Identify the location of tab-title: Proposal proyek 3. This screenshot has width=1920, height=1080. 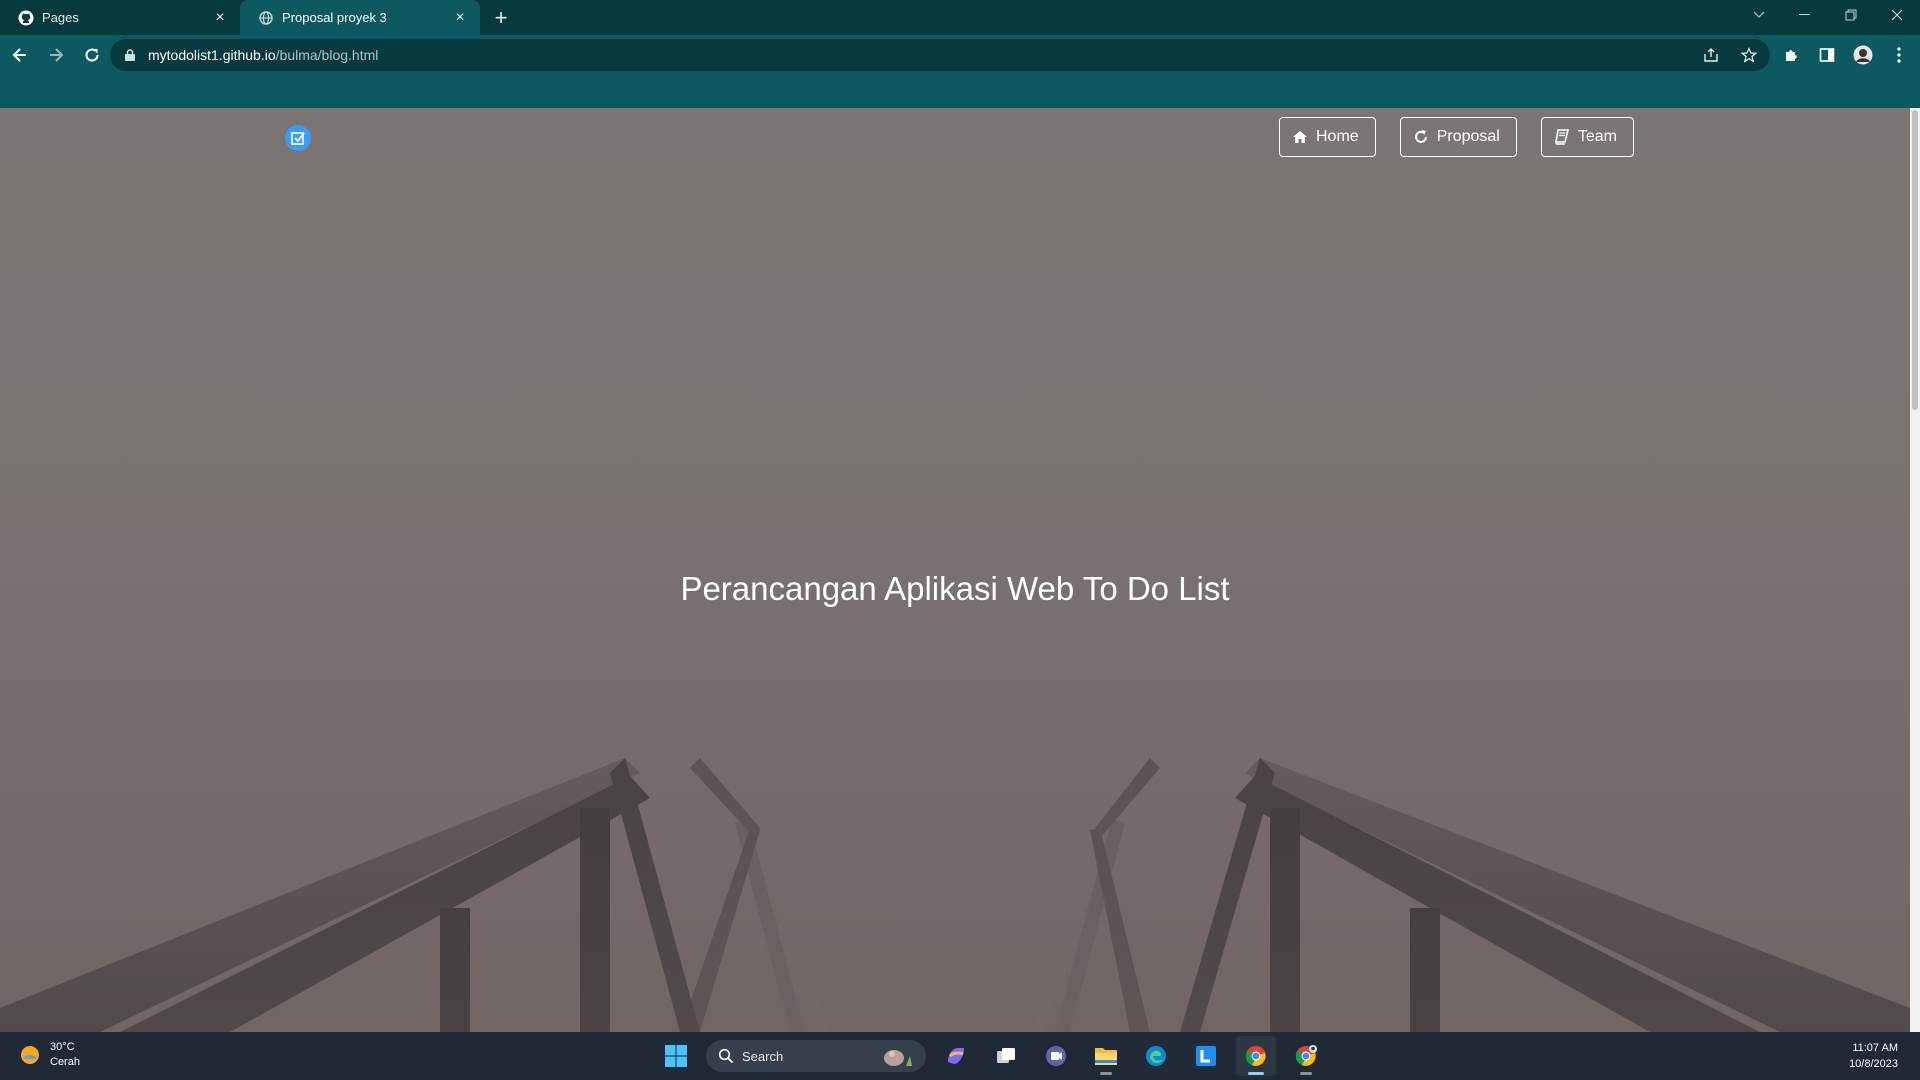
(334, 17).